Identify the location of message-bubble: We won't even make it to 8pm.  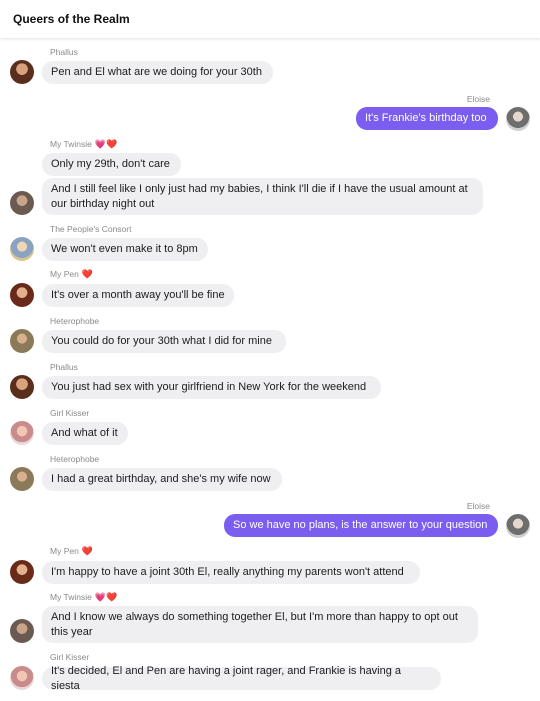
(125, 249).